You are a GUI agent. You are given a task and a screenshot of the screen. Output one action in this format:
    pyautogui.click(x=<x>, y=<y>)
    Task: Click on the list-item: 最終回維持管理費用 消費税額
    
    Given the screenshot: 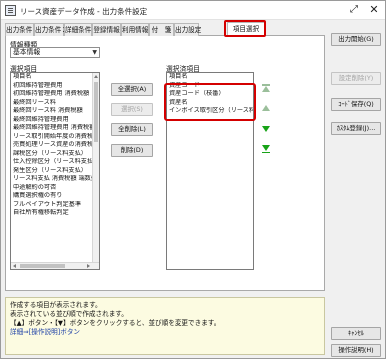 What is the action you would take?
    pyautogui.click(x=55, y=128)
    